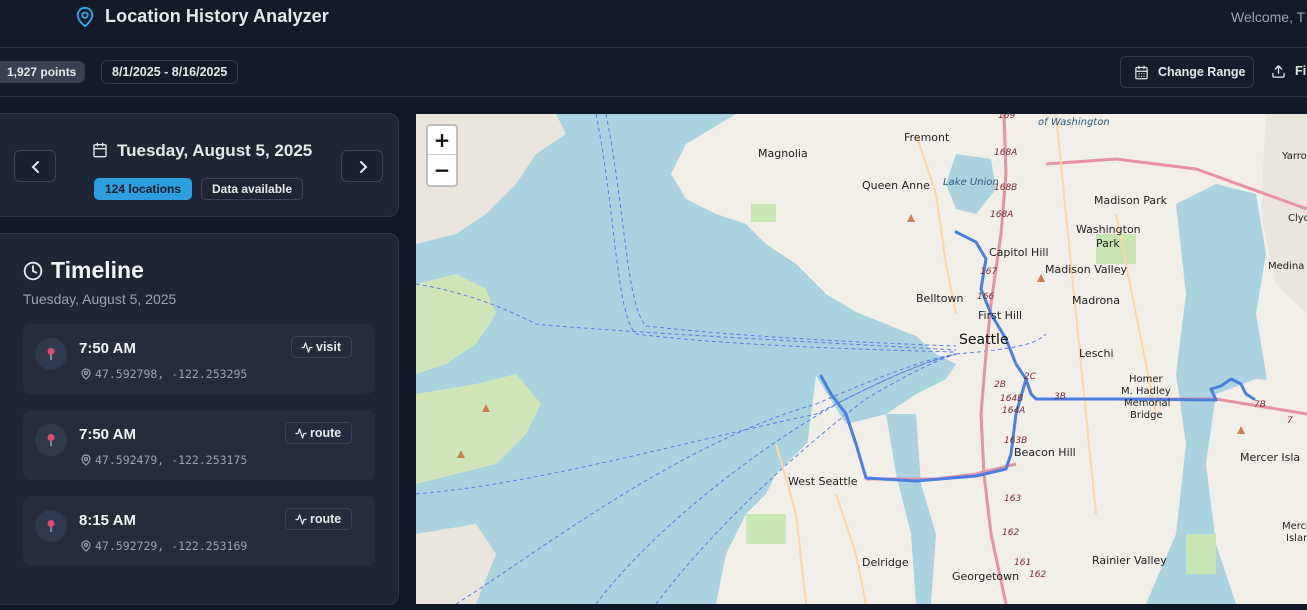 Image resolution: width=1307 pixels, height=610 pixels. I want to click on road-label: 2C, so click(1030, 377).